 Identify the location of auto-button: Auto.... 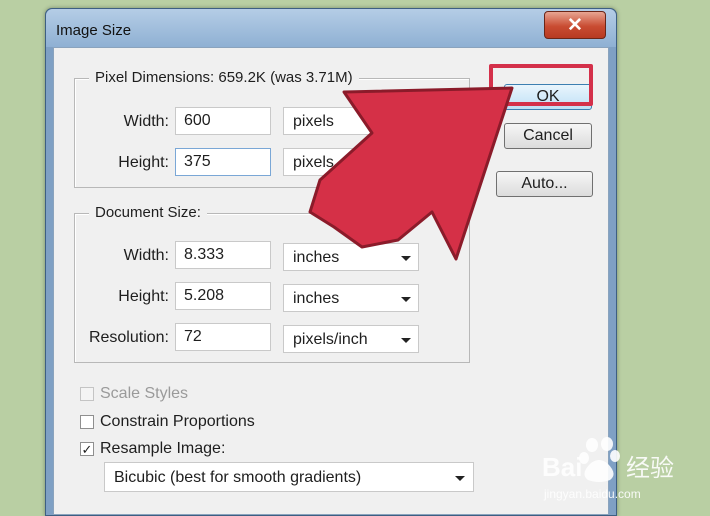
(544, 184).